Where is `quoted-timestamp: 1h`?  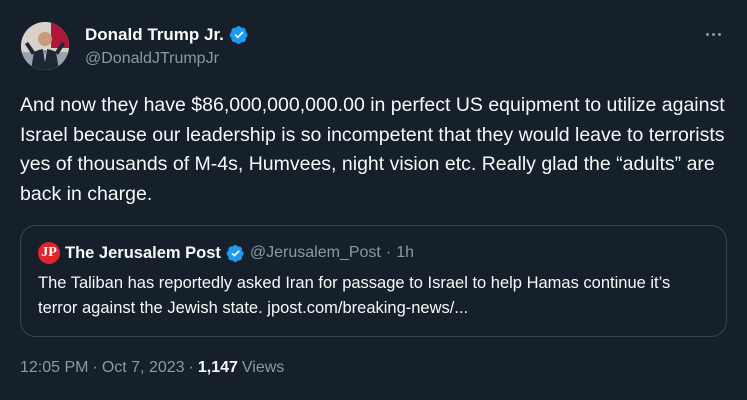 quoted-timestamp: 1h is located at coordinates (405, 252).